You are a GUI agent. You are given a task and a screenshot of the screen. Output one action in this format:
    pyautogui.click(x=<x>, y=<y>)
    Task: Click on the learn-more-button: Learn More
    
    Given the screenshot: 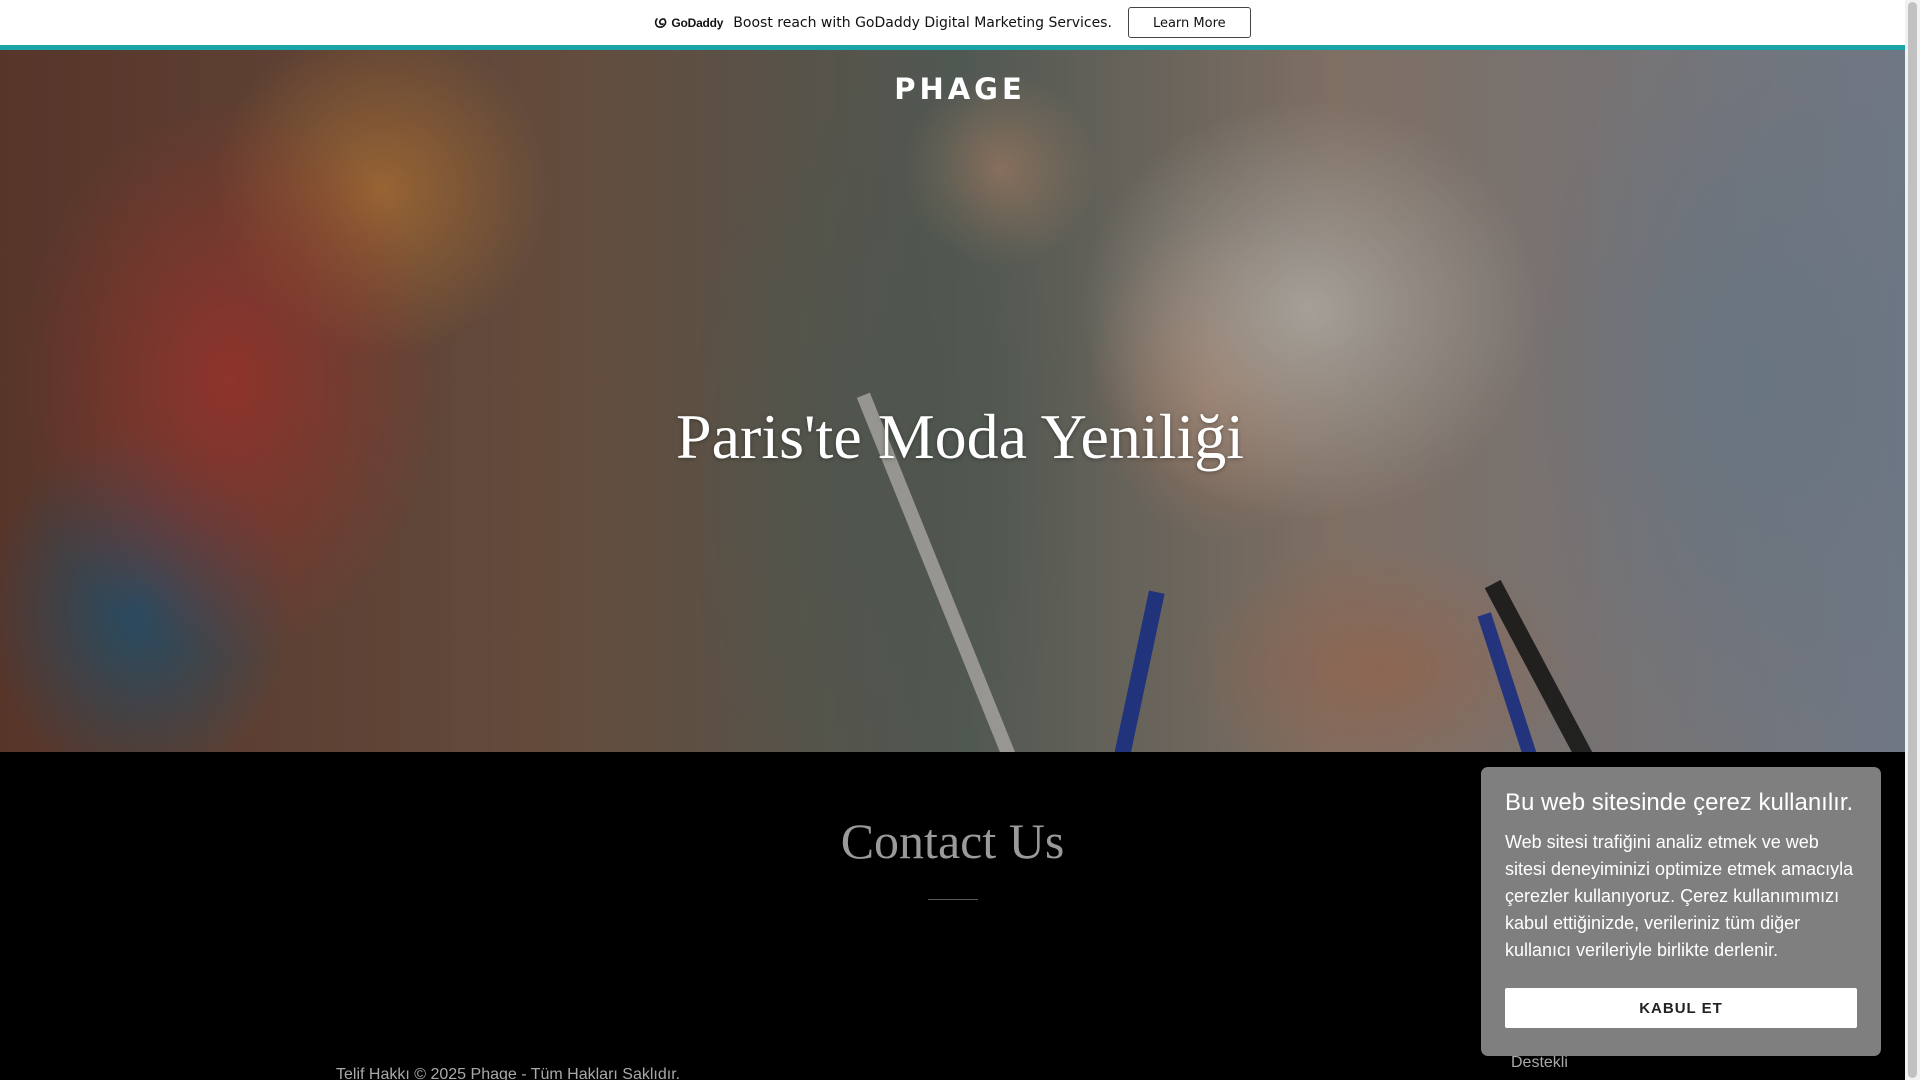 What is the action you would take?
    pyautogui.click(x=1189, y=22)
    